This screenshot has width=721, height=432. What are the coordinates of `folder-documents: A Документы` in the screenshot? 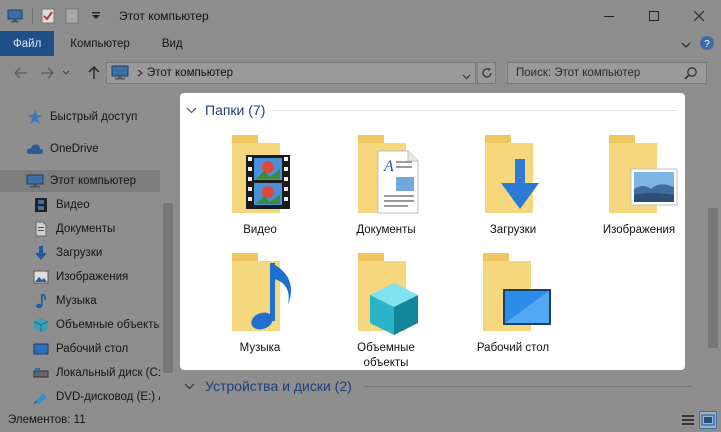 It's located at (386, 184).